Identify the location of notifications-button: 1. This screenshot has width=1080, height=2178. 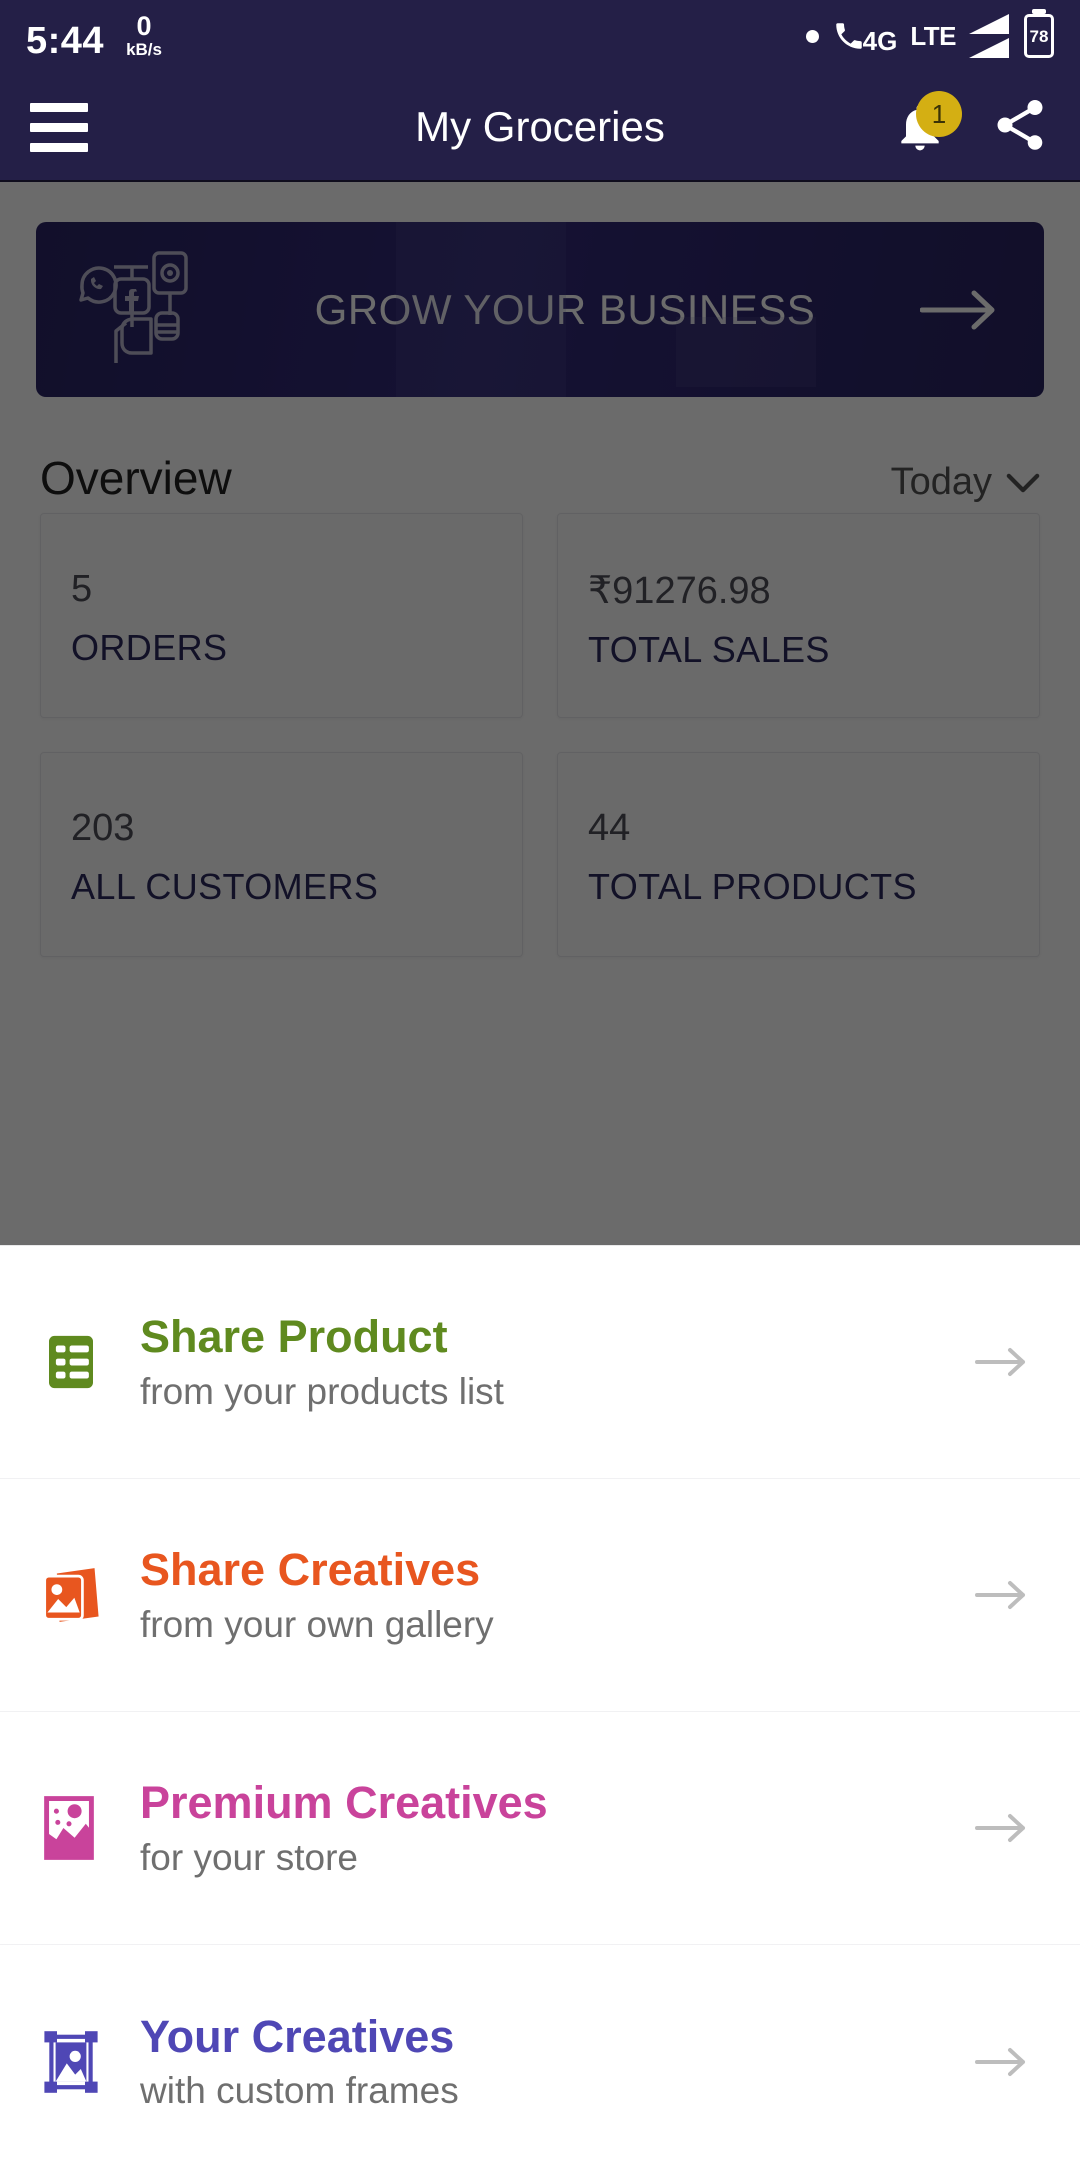
(927, 124).